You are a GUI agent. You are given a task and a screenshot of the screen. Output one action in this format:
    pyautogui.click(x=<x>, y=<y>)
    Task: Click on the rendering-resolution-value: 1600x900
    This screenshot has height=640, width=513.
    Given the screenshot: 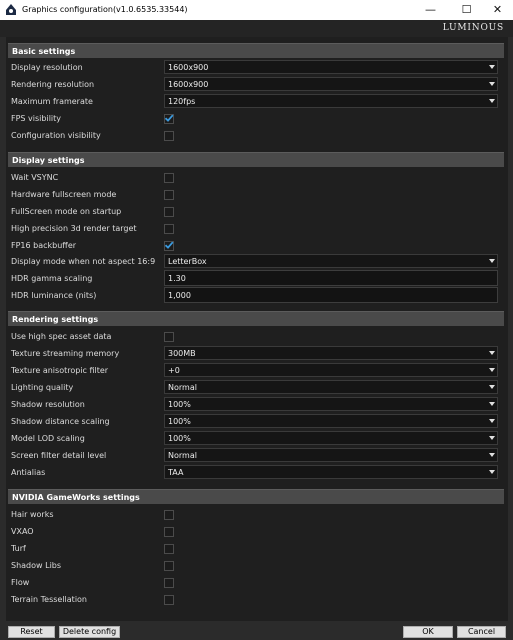 What is the action you would take?
    pyautogui.click(x=188, y=84)
    